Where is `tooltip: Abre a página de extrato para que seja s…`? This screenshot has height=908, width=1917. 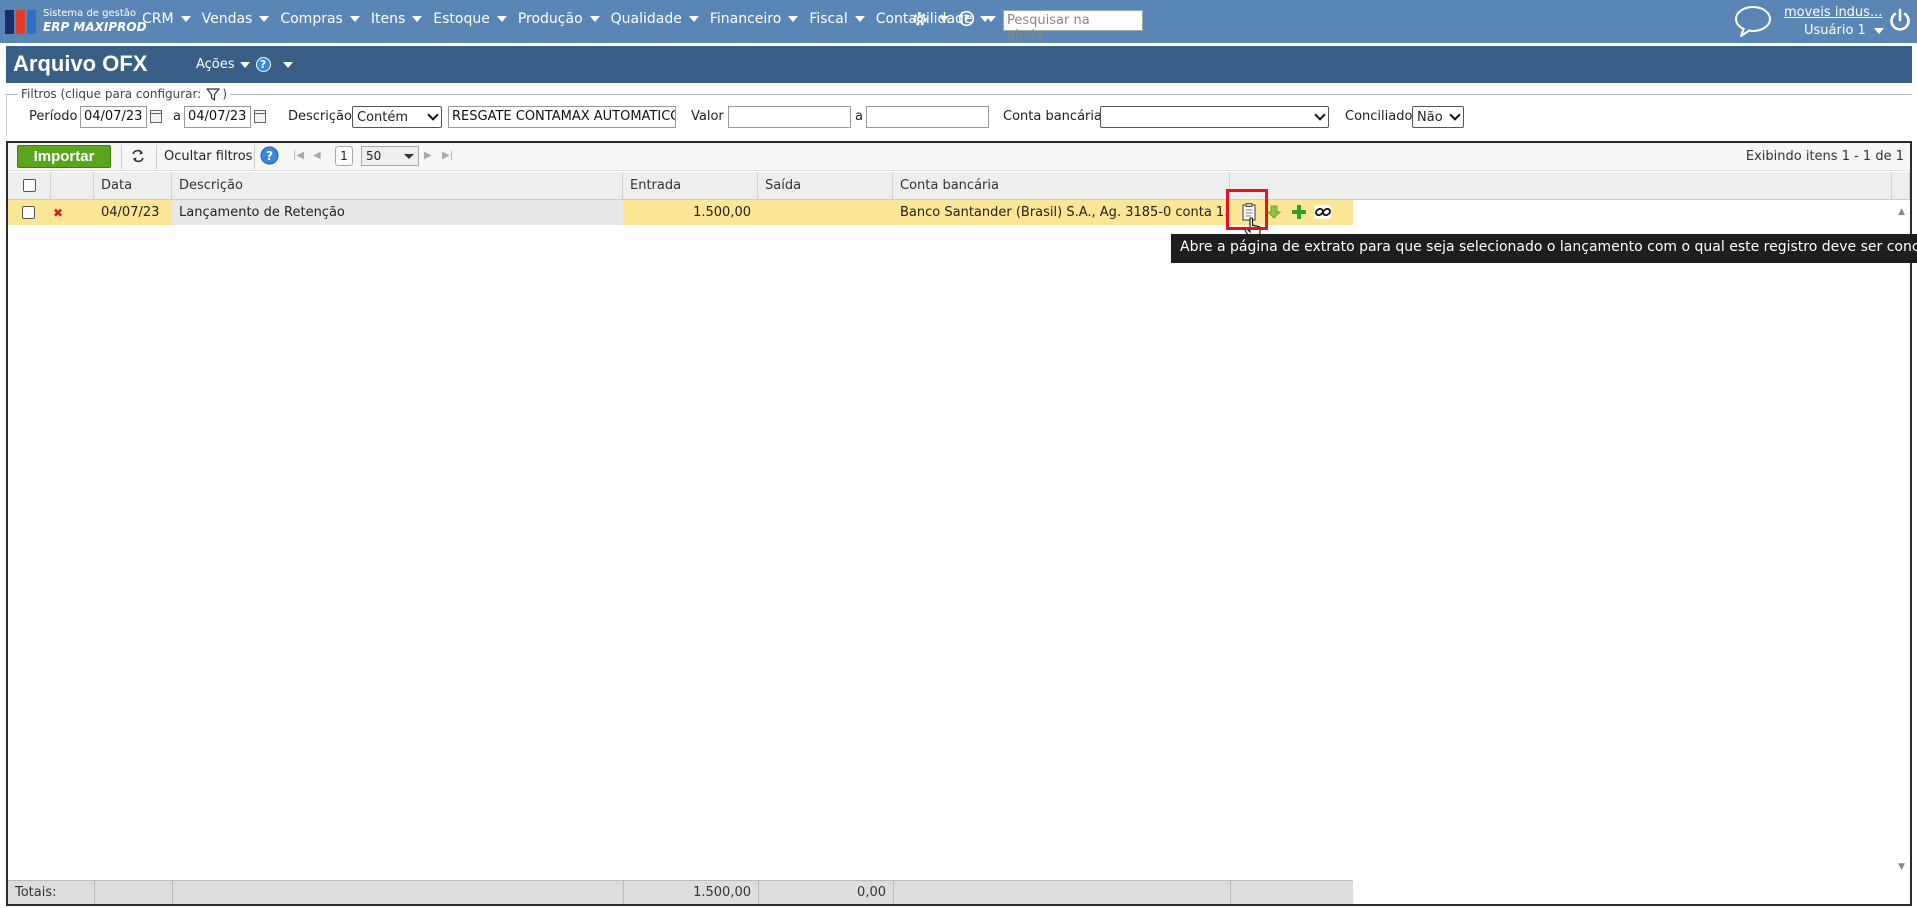 tooltip: Abre a página de extrato para que seja s… is located at coordinates (1544, 248).